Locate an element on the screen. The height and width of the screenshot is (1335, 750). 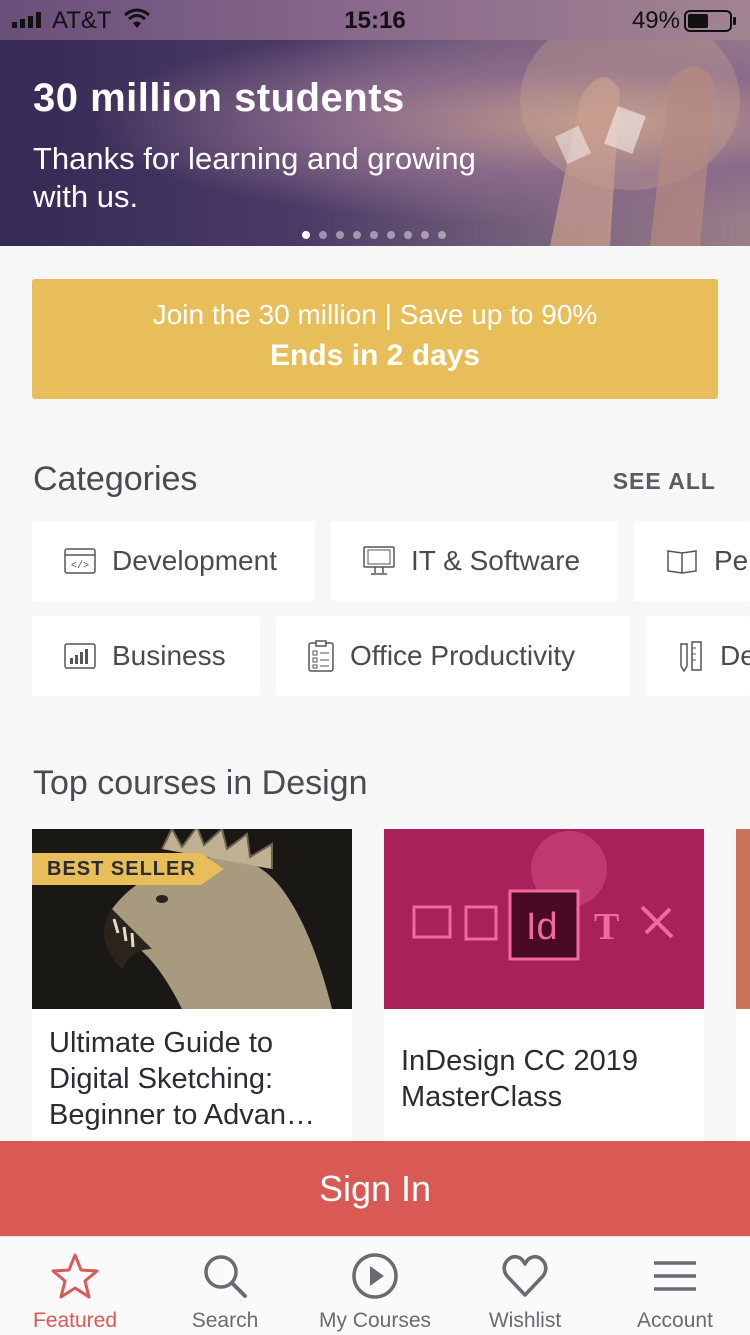
tab-label: Search is located at coordinates (225, 1320).